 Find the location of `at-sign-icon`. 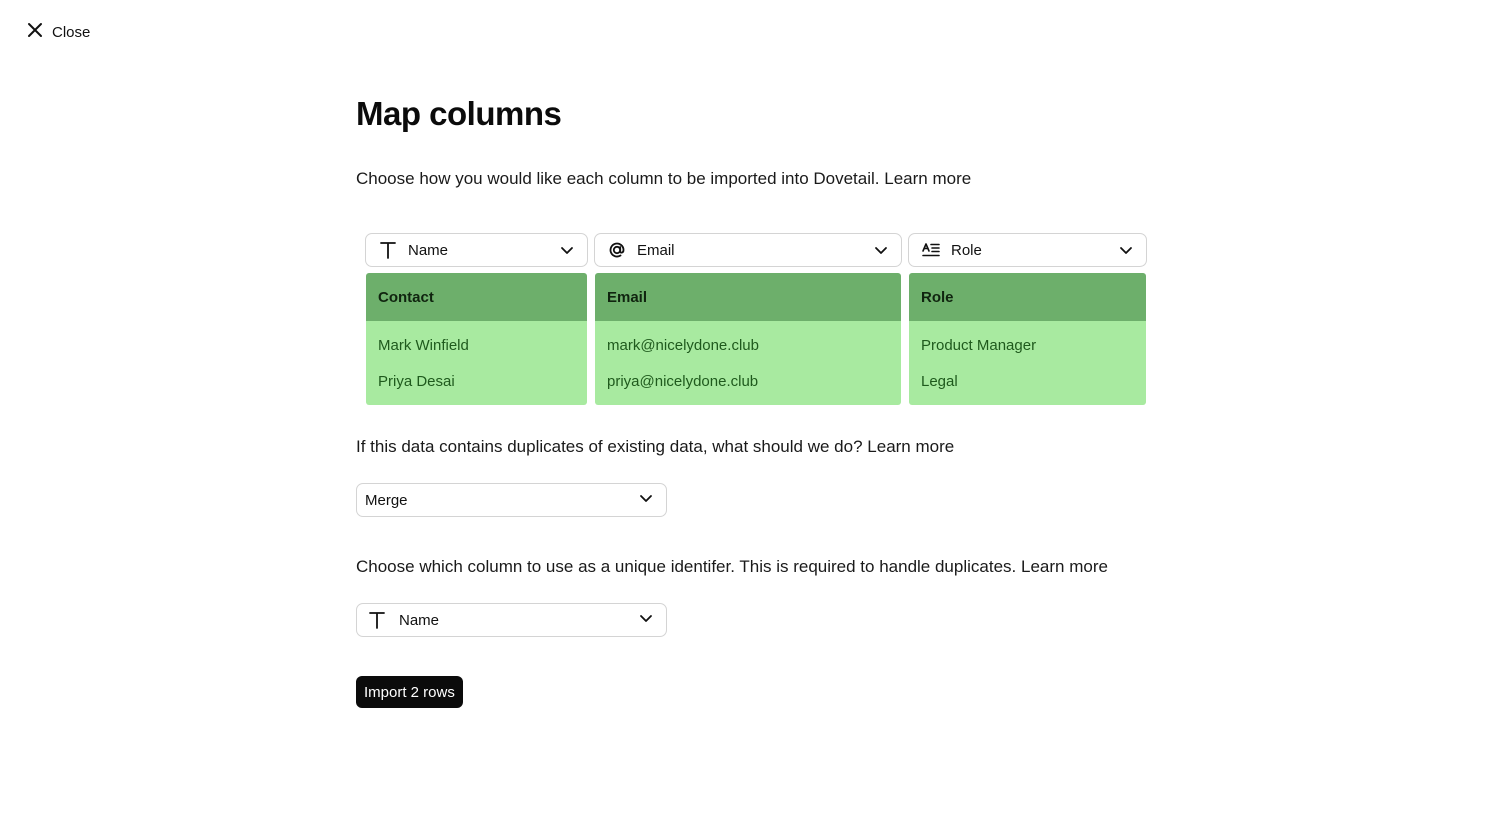

at-sign-icon is located at coordinates (617, 250).